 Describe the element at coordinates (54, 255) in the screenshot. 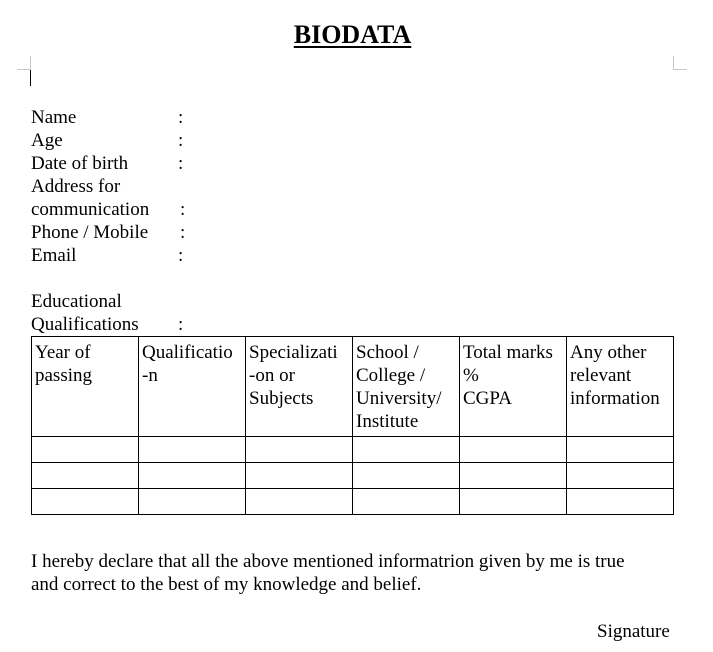

I see `field-label-email: Email` at that location.